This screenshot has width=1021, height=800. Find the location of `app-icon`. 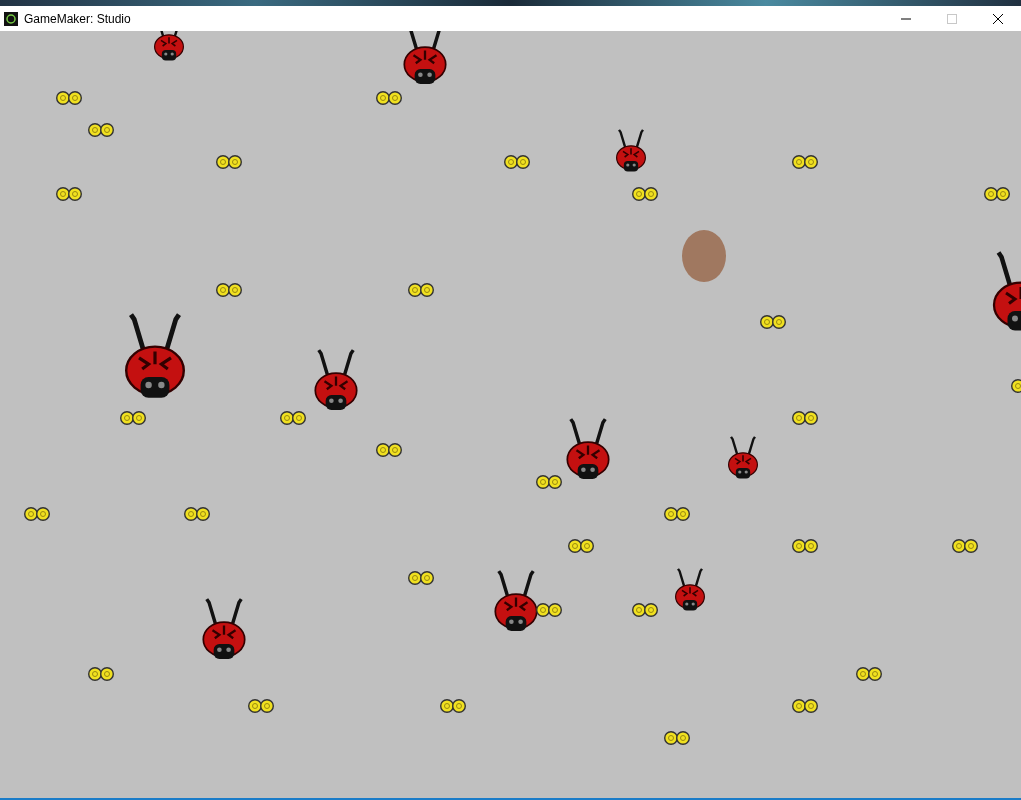

app-icon is located at coordinates (11, 18).